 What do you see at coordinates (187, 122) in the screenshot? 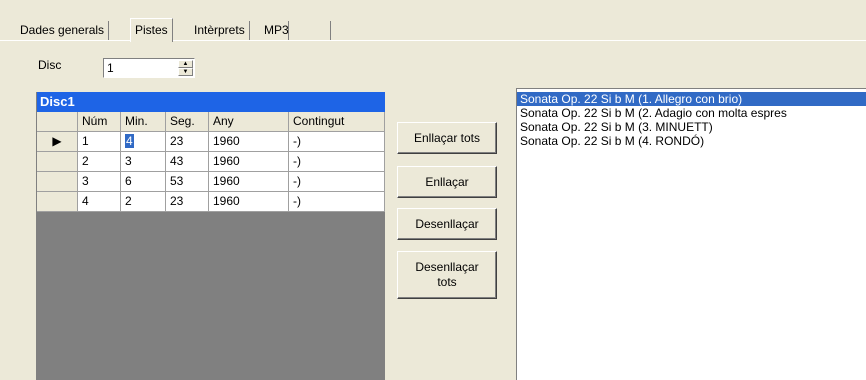
I see `header-seg: Seg.` at bounding box center [187, 122].